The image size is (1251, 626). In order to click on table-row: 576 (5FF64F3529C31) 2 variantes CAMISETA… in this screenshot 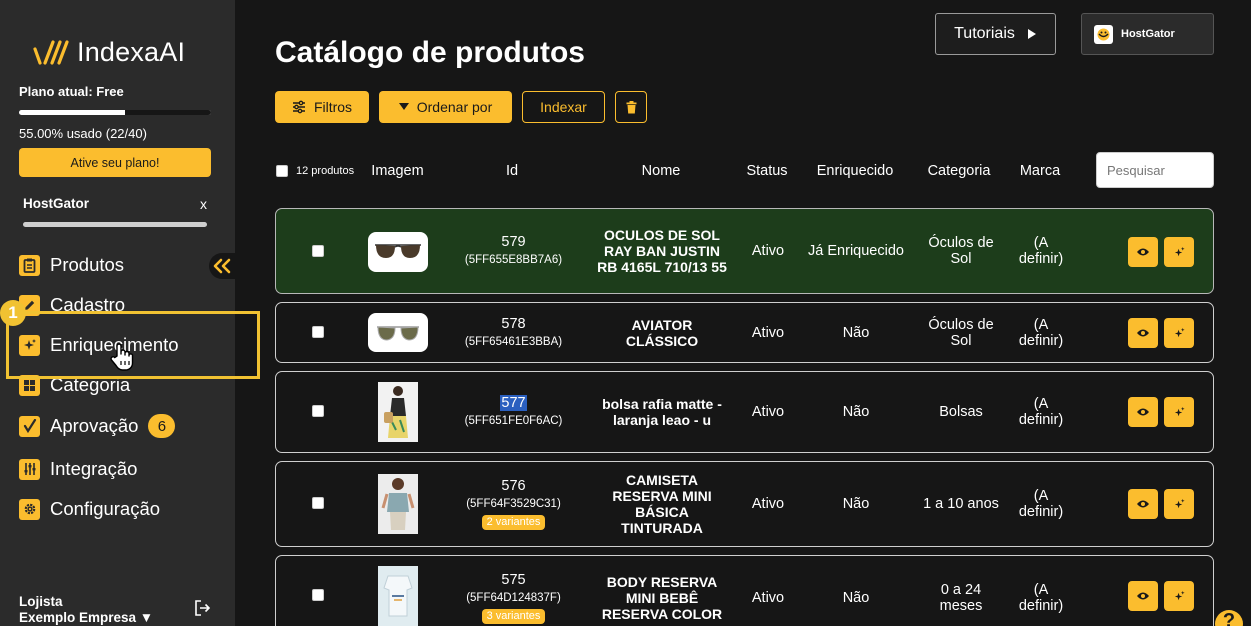, I will do `click(744, 504)`.